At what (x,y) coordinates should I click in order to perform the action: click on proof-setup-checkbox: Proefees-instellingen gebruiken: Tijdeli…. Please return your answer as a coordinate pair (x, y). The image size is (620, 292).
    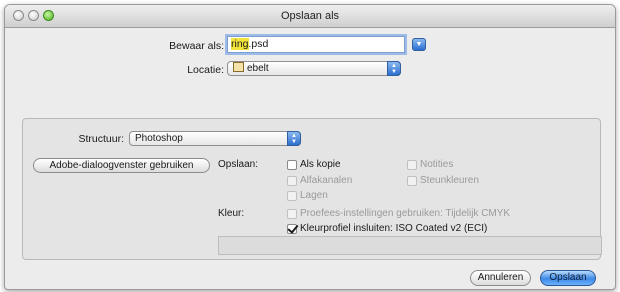
    Looking at the image, I should click on (398, 213).